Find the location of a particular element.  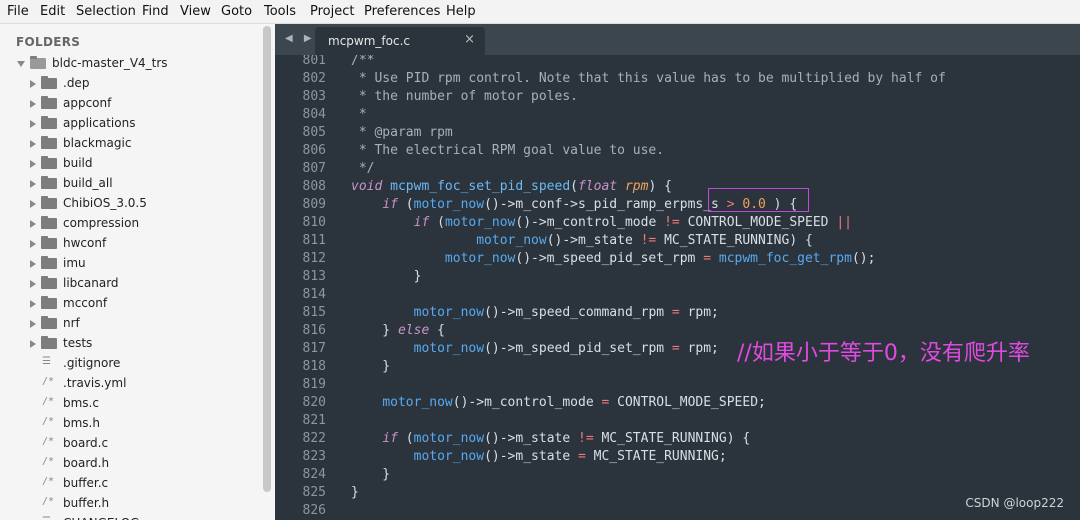

tree-folder: build is located at coordinates (131, 164).